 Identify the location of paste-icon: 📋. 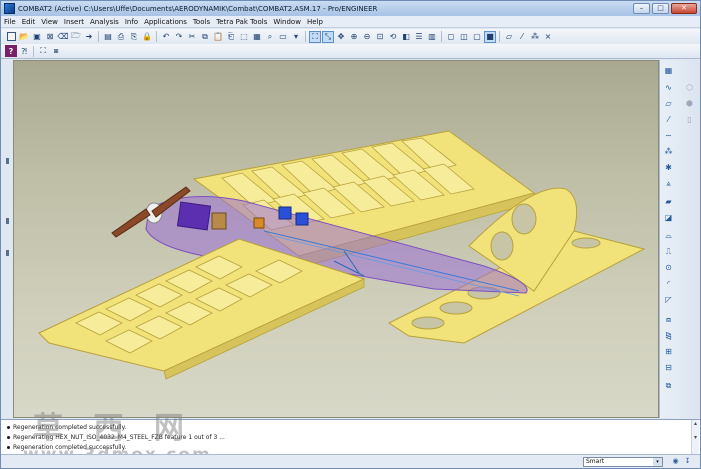
(218, 37).